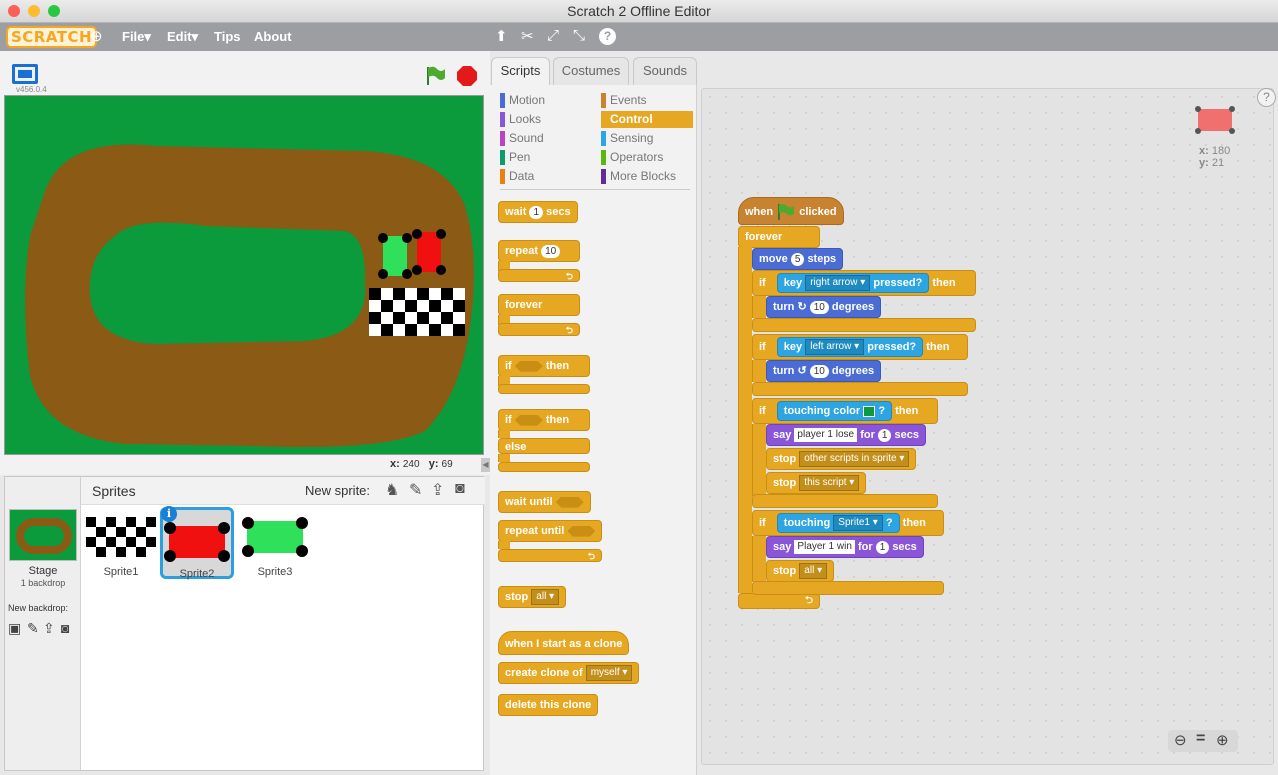 The height and width of the screenshot is (775, 1278). Describe the element at coordinates (25, 74) in the screenshot. I see `fullscreen-icon` at that location.